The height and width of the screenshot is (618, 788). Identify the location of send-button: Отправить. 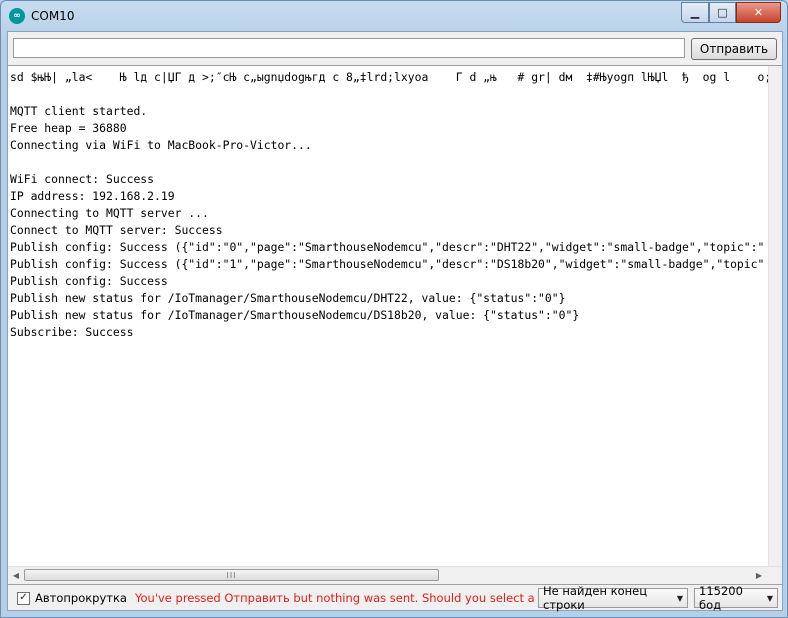
(734, 49).